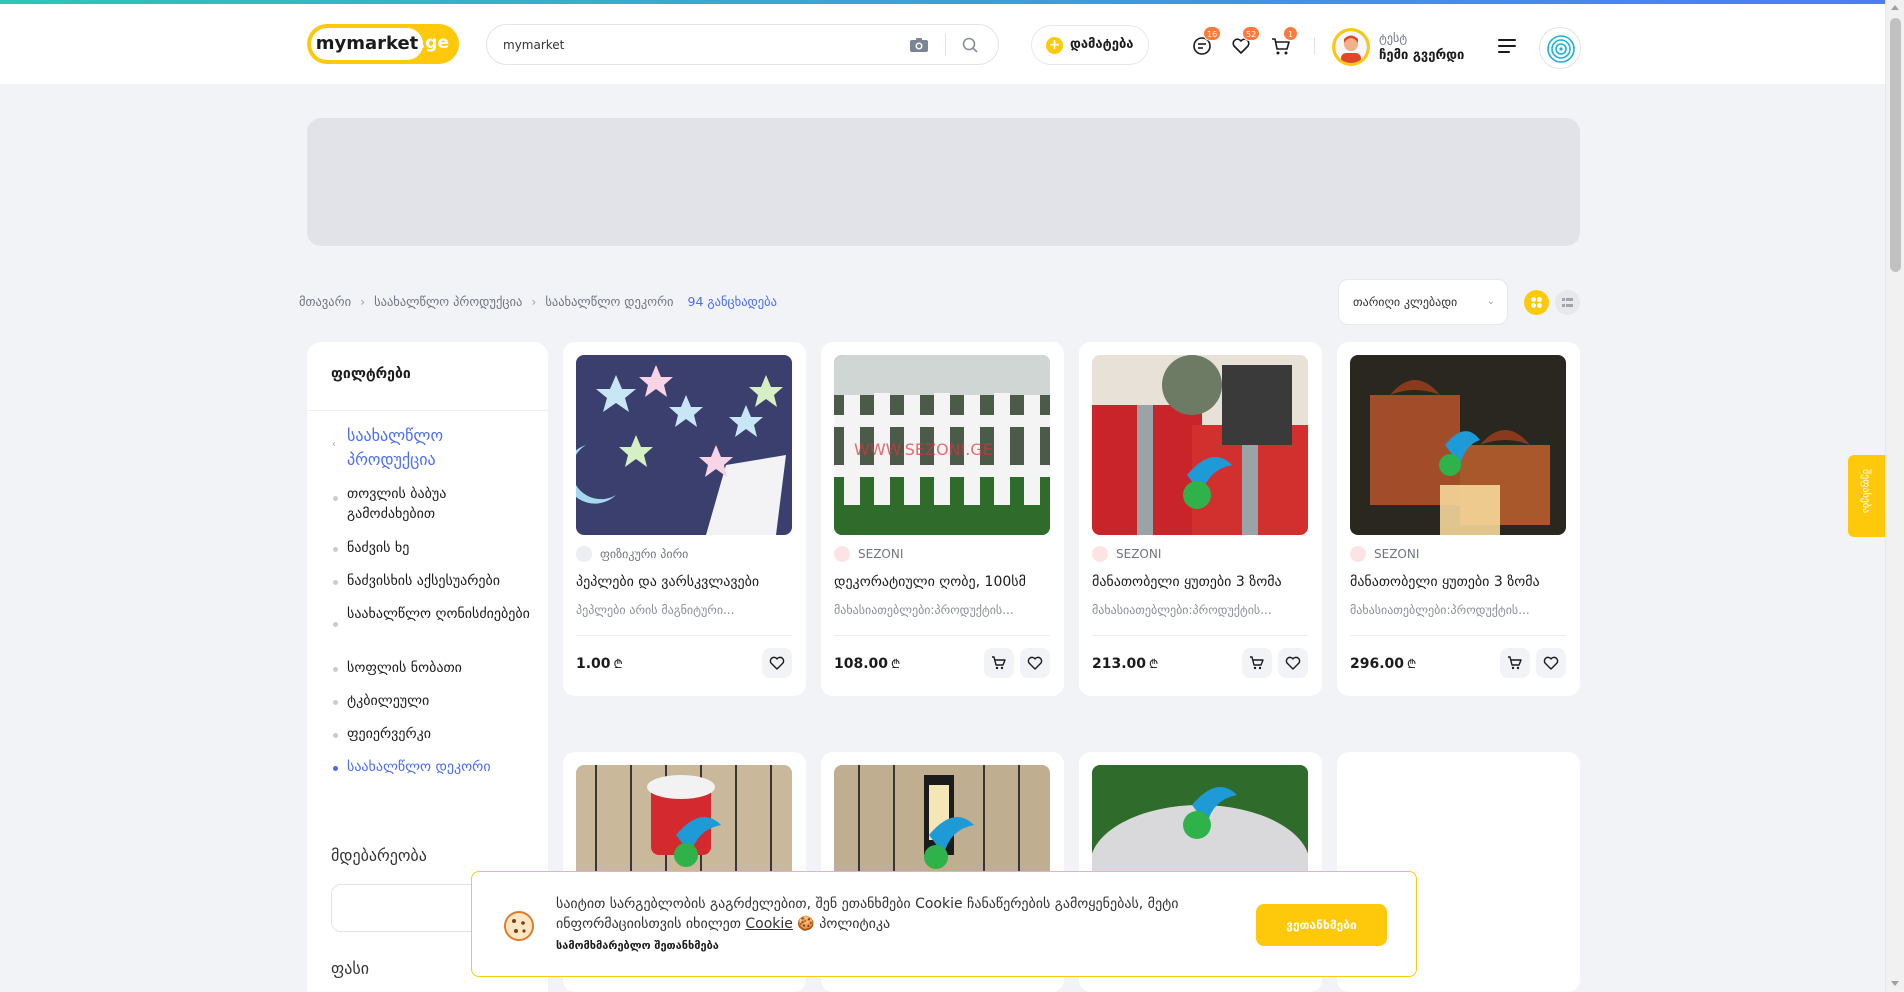 This screenshot has height=992, width=1904. I want to click on accept-cookies-button: ვეთანხმები, so click(1321, 925).